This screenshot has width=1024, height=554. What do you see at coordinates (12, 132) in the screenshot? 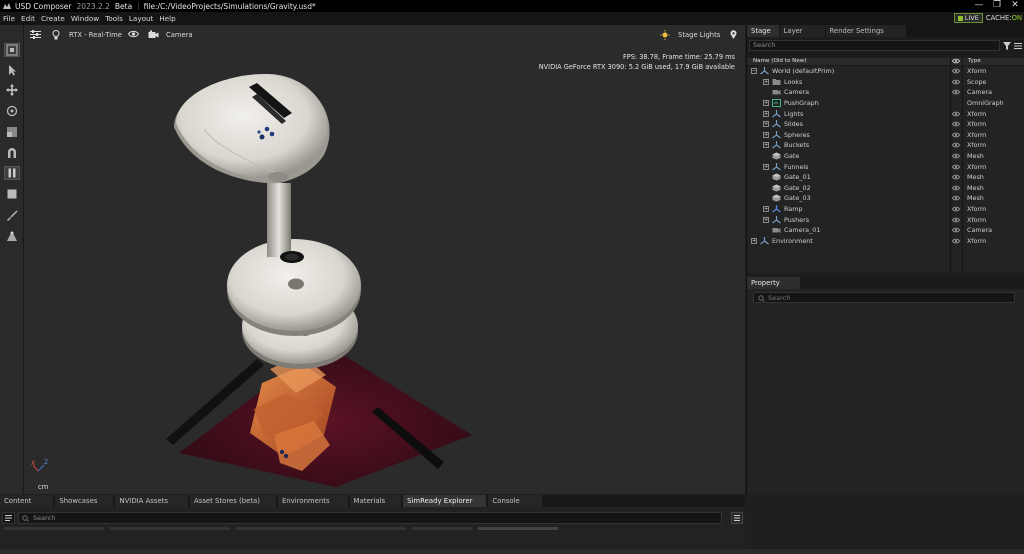
I see `scale-tool` at bounding box center [12, 132].